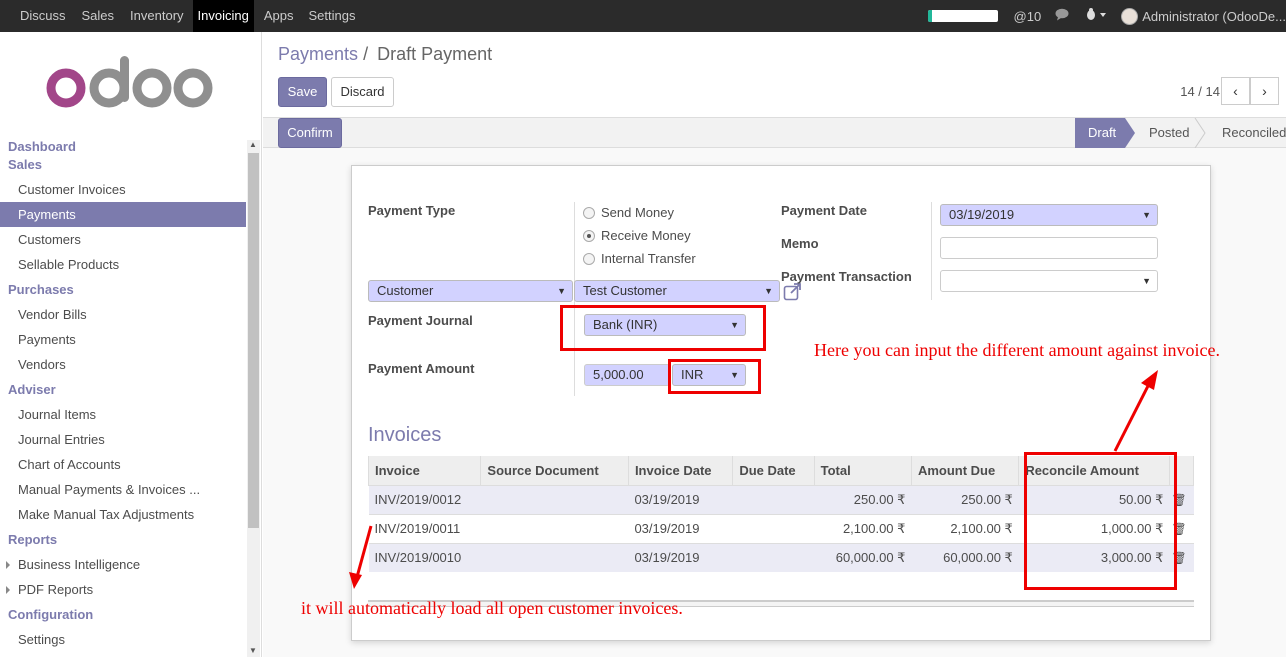  I want to click on col-amount-due: Amount Due, so click(965, 471).